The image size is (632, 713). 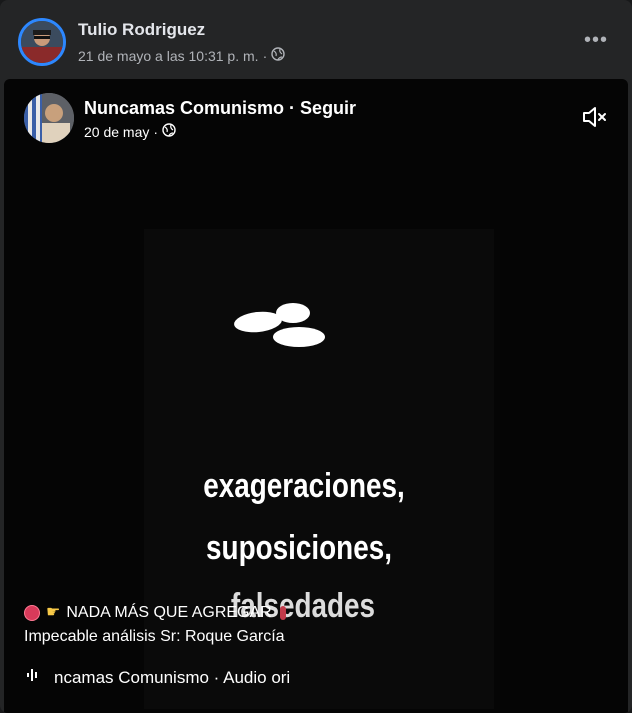 I want to click on overlay-text-line: exageraciones,, so click(x=304, y=486).